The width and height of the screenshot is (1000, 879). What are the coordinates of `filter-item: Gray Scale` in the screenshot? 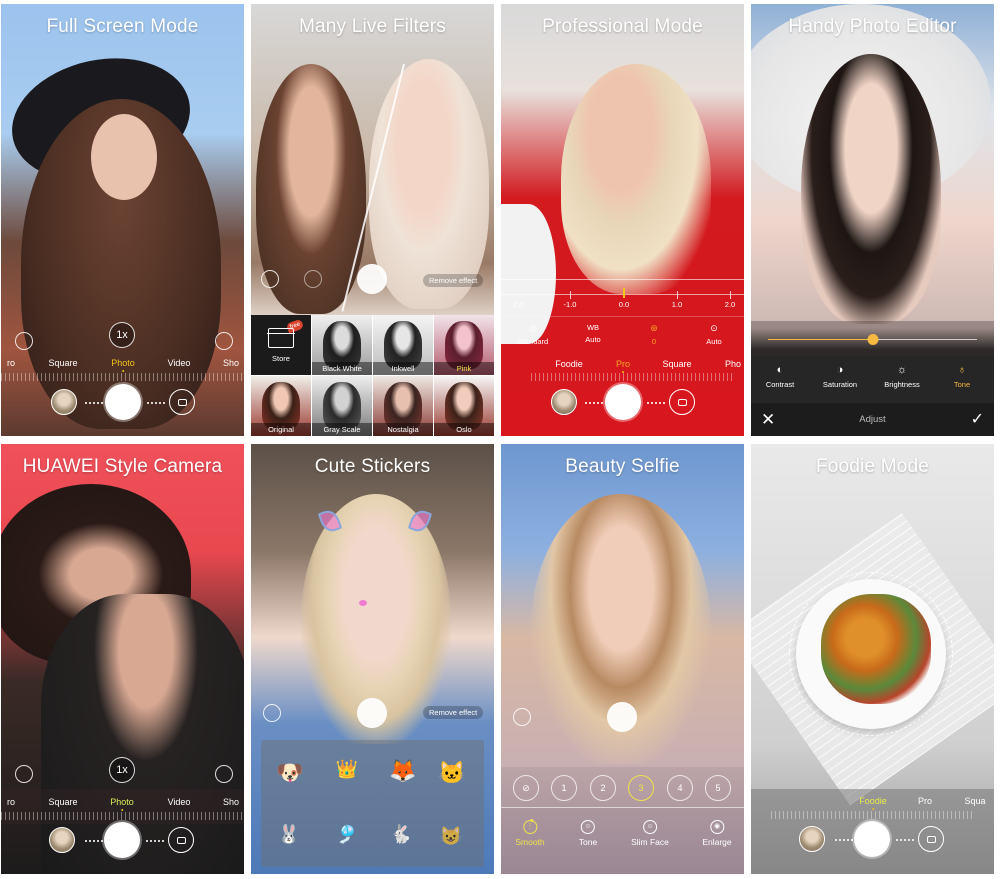 It's located at (342, 406).